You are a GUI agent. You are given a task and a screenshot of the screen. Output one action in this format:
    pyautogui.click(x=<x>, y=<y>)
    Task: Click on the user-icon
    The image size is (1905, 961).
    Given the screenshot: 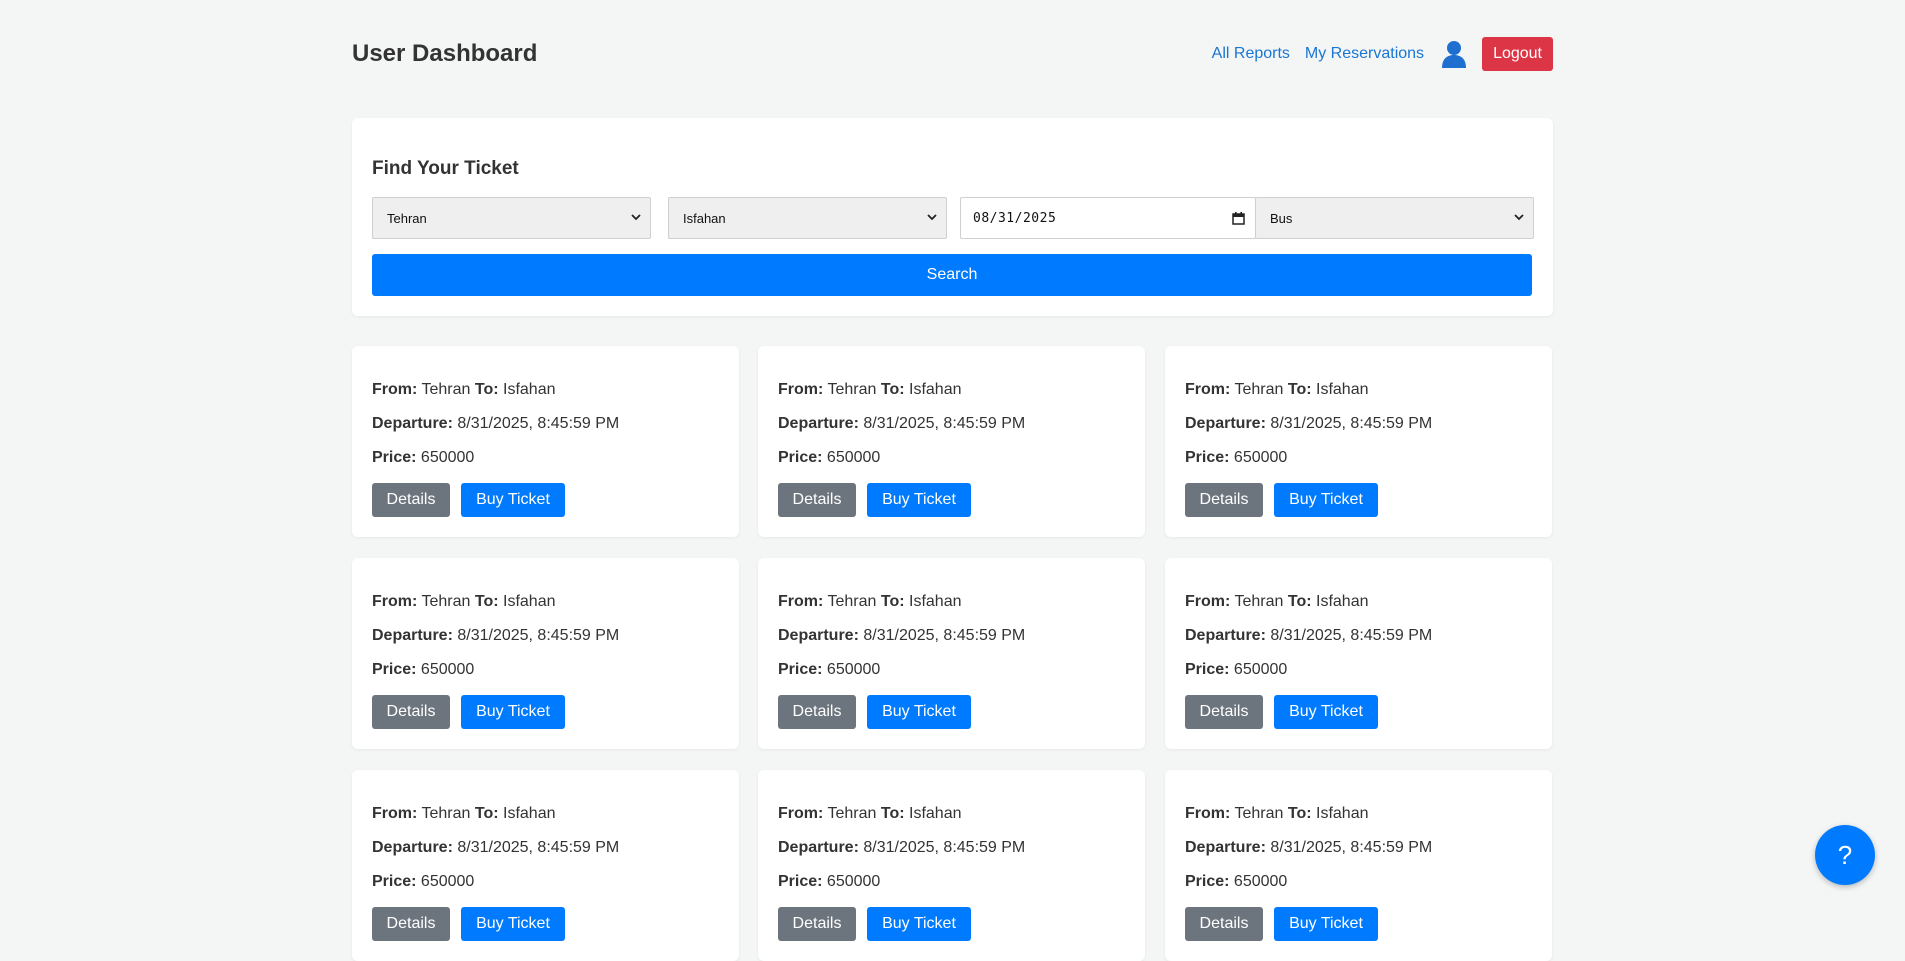 What is the action you would take?
    pyautogui.click(x=1454, y=54)
    